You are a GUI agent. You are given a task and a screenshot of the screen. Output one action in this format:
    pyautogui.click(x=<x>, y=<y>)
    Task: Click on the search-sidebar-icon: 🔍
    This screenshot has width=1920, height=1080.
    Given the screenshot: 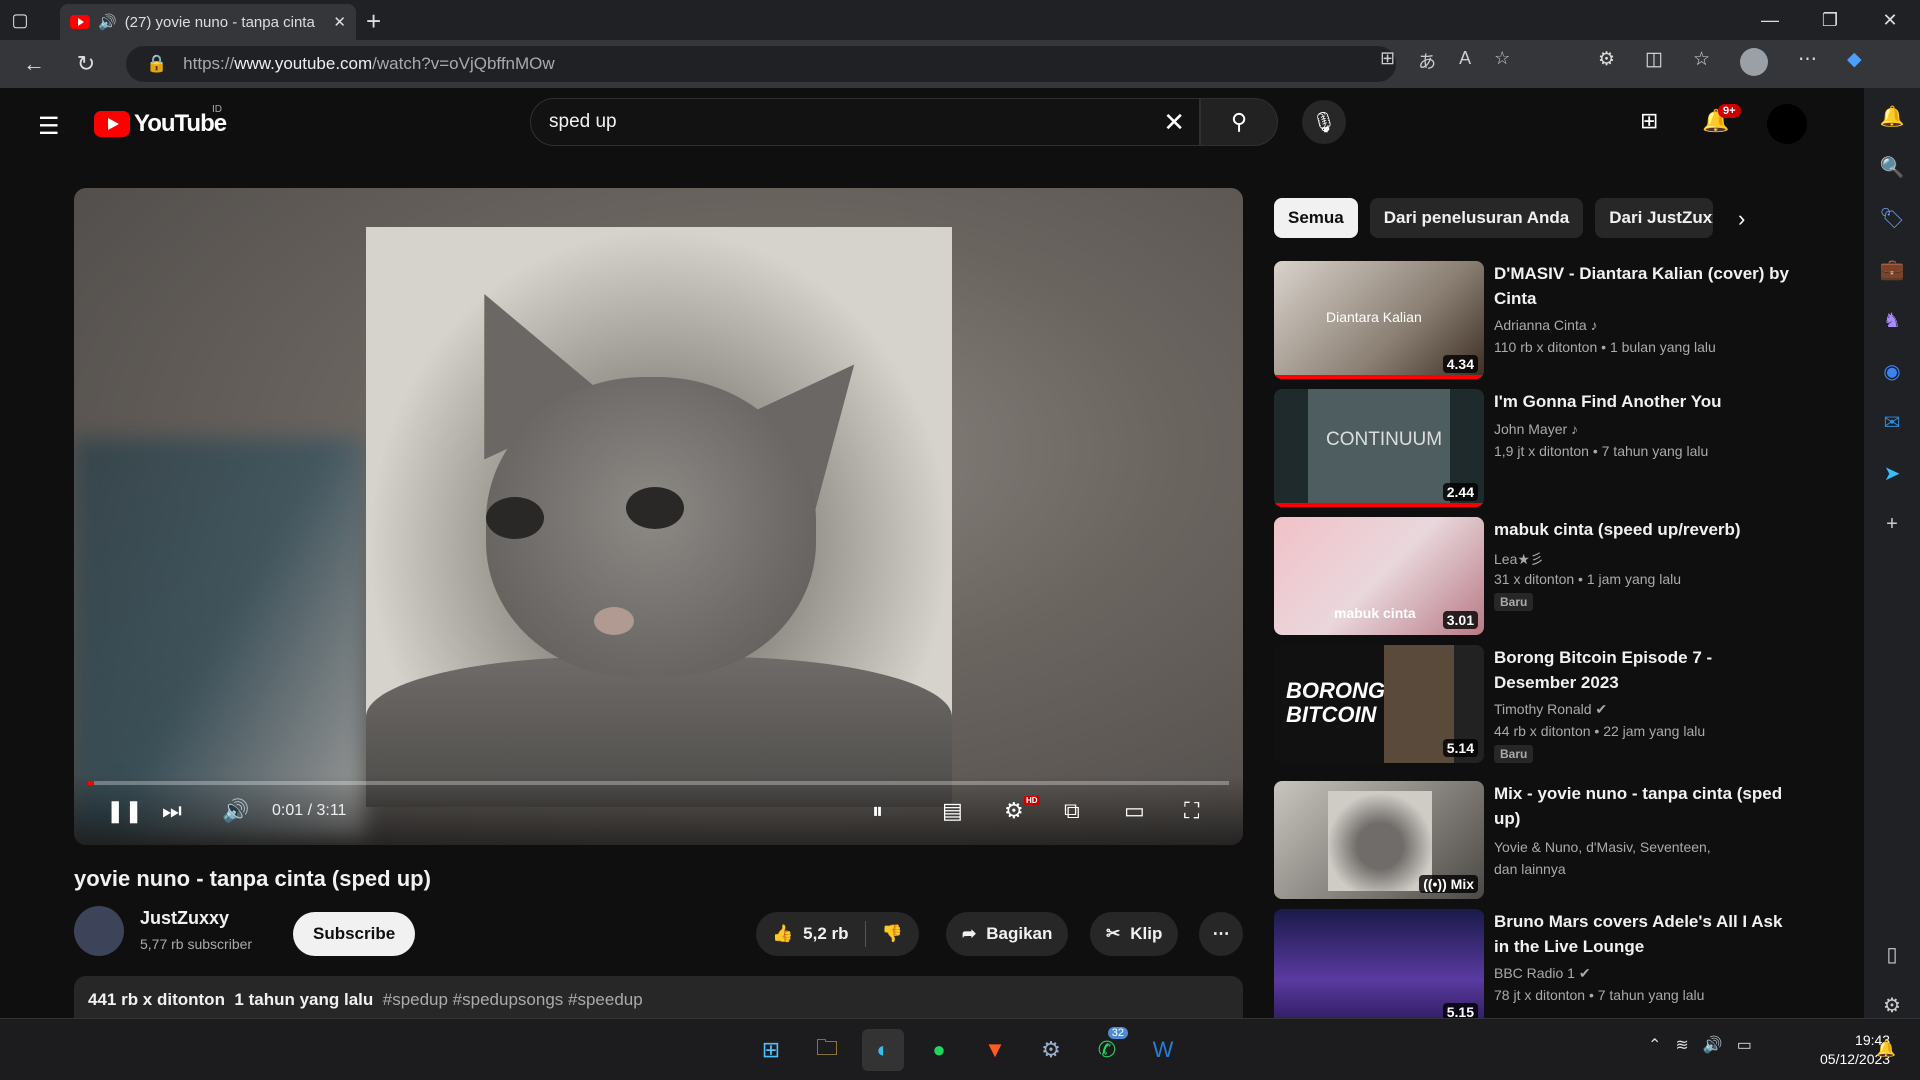 What is the action you would take?
    pyautogui.click(x=1892, y=167)
    